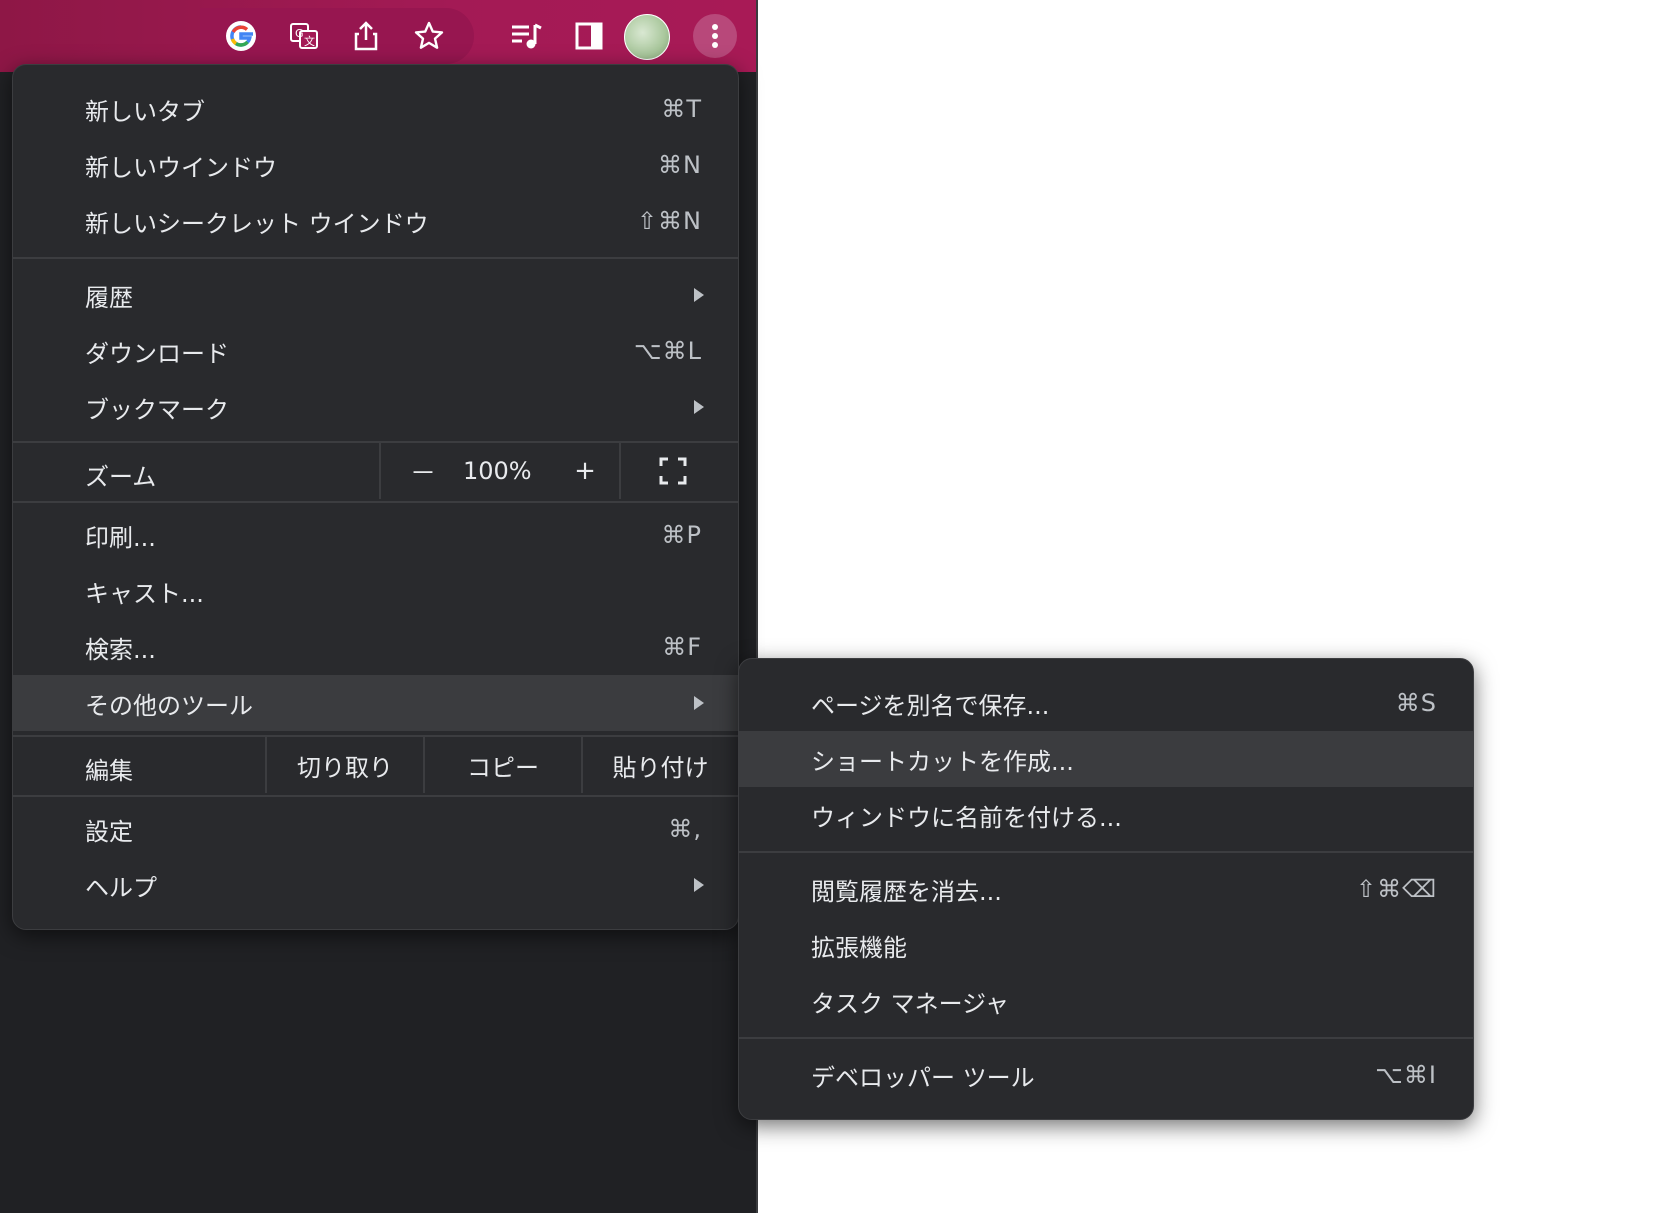 The width and height of the screenshot is (1672, 1213). What do you see at coordinates (241, 36) in the screenshot?
I see `google-icon` at bounding box center [241, 36].